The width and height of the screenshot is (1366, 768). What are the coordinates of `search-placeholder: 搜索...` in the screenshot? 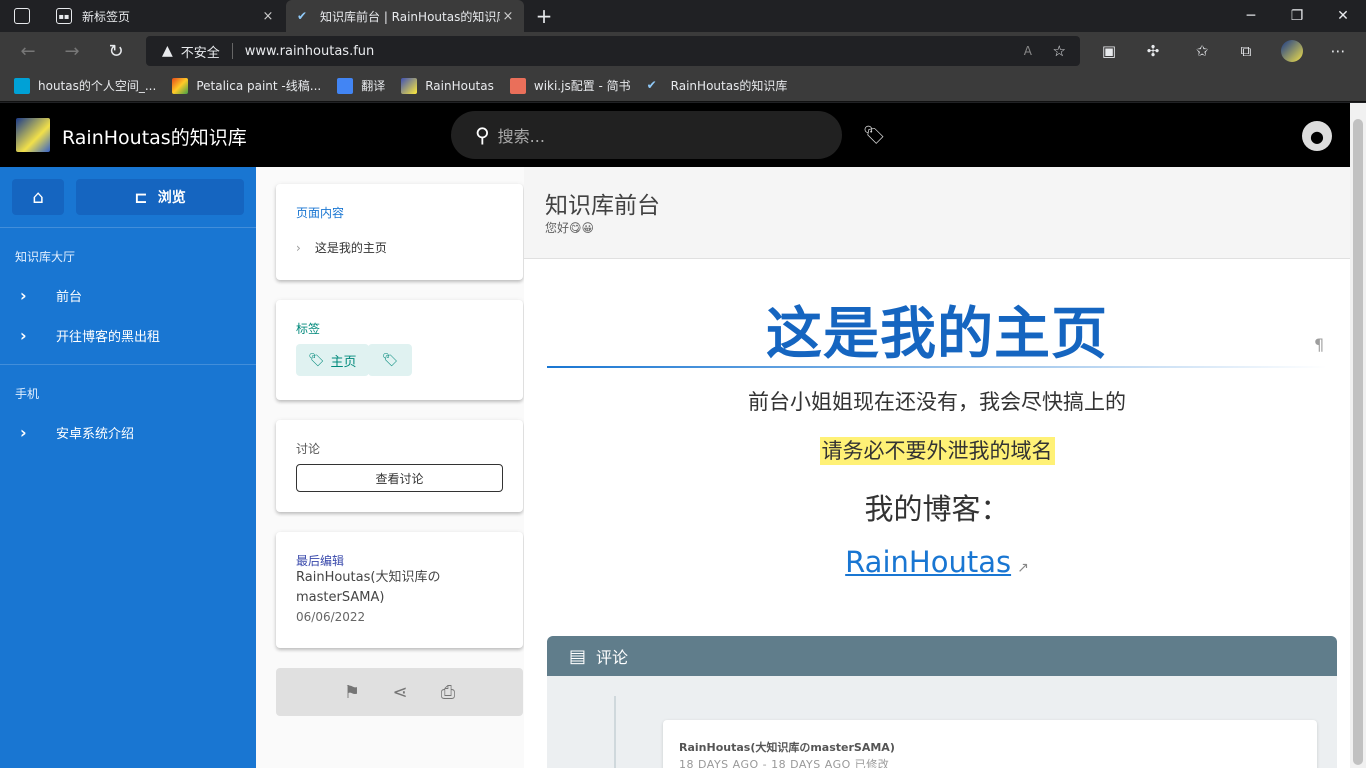 It's located at (521, 136).